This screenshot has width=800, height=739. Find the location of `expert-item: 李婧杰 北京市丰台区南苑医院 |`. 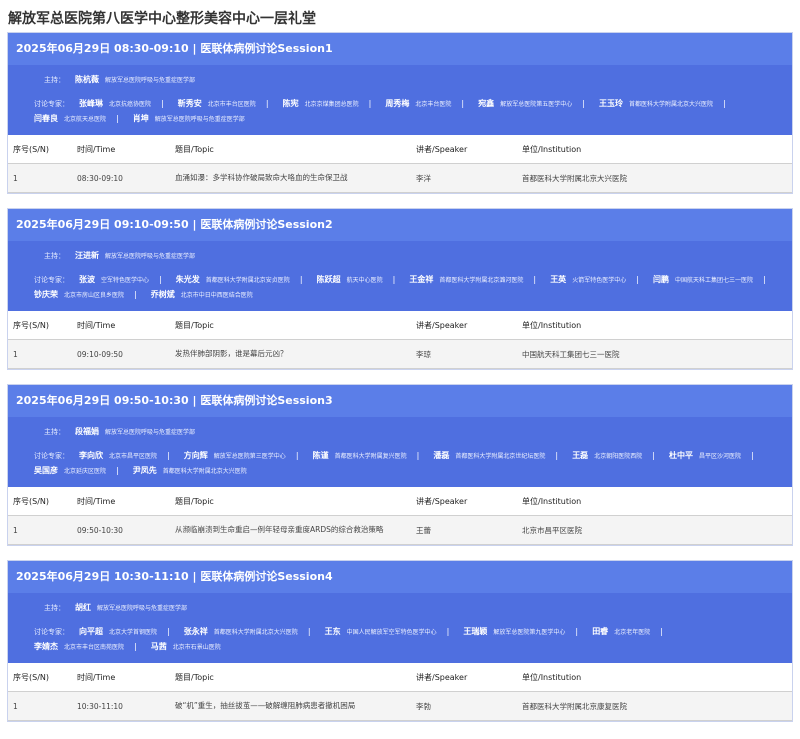

expert-item: 李婧杰 北京市丰台区南苑医院 | is located at coordinates (91, 646).